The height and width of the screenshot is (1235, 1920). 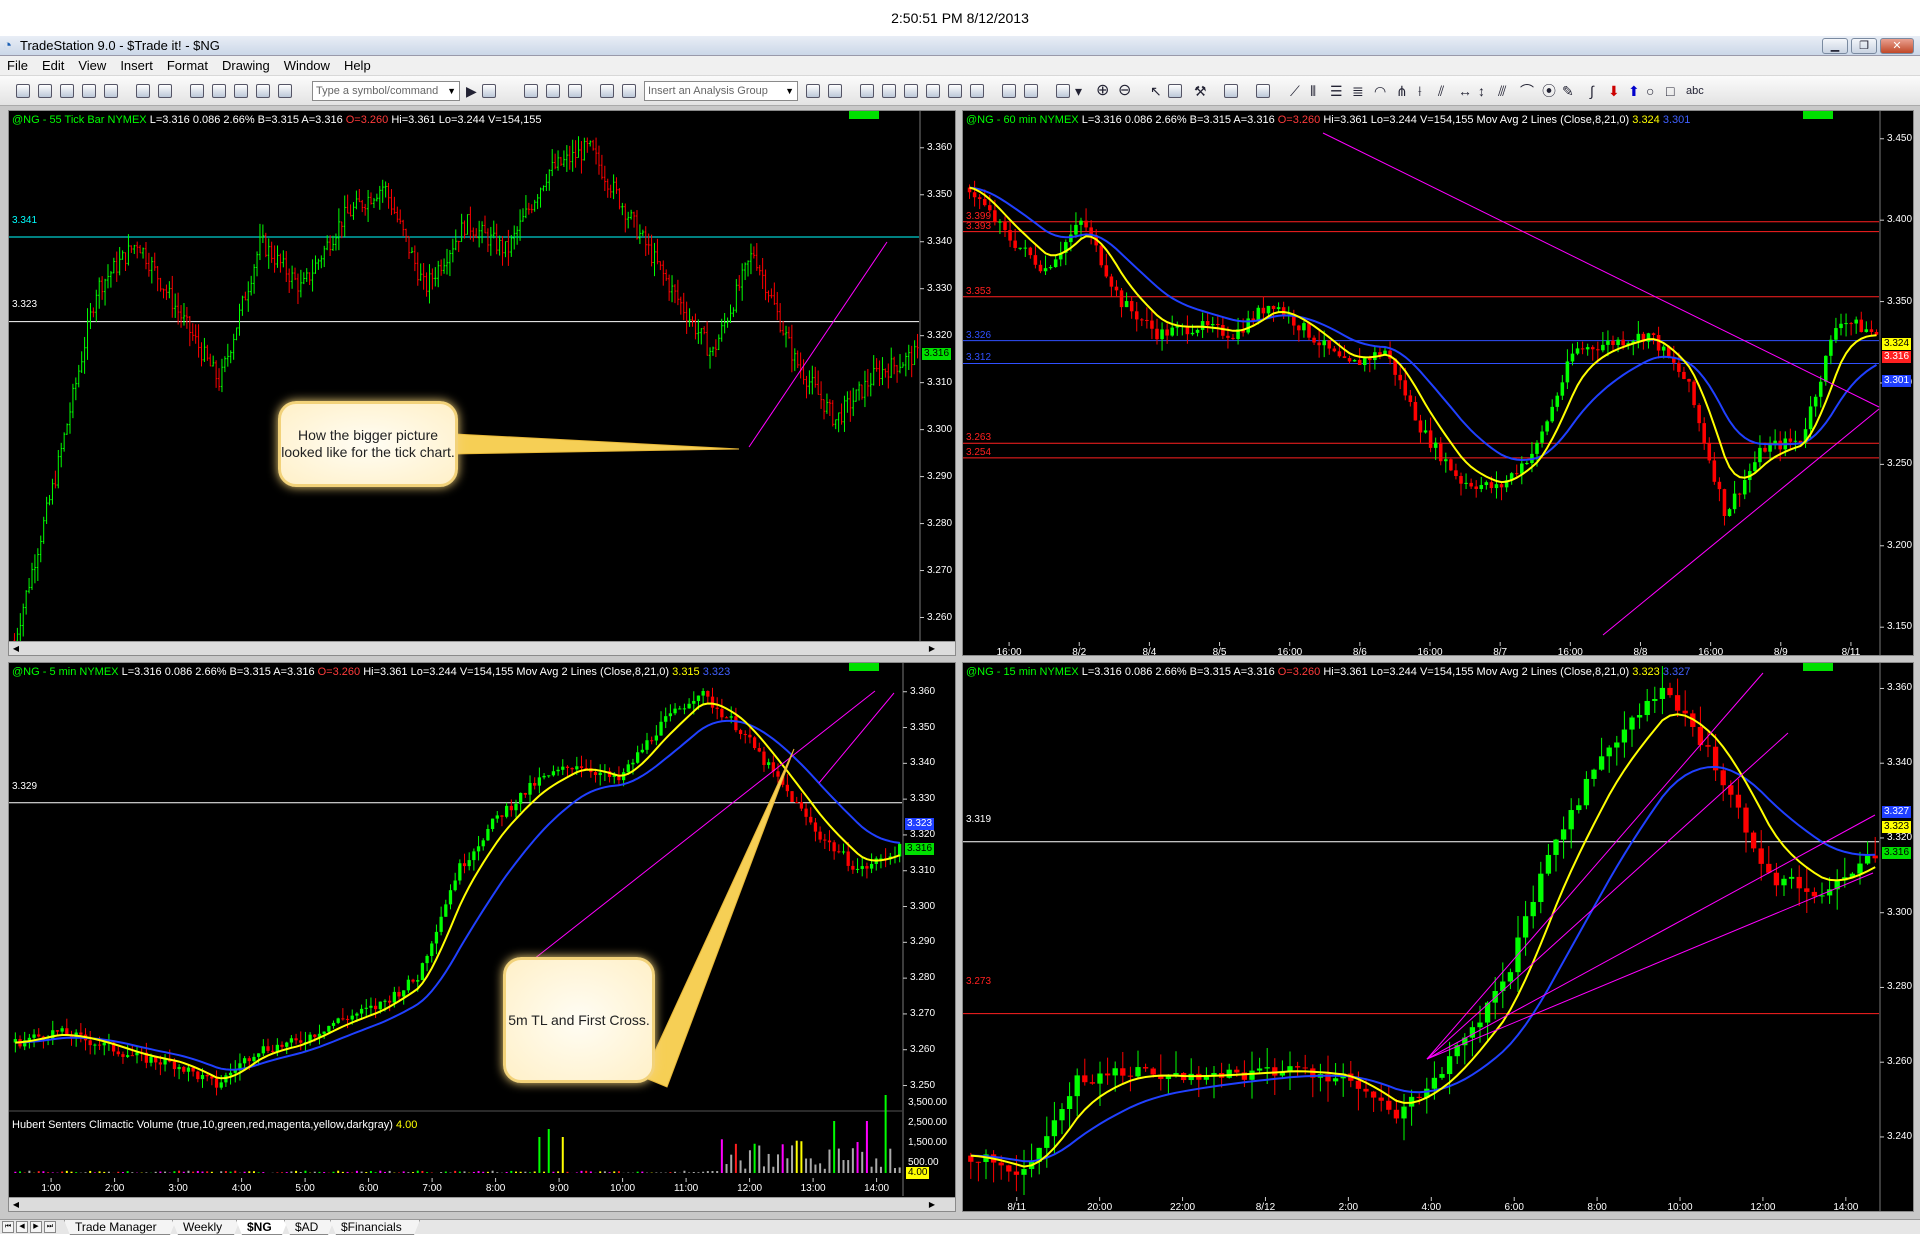 What do you see at coordinates (36, 1227) in the screenshot?
I see `next-tab-icon: ▶` at bounding box center [36, 1227].